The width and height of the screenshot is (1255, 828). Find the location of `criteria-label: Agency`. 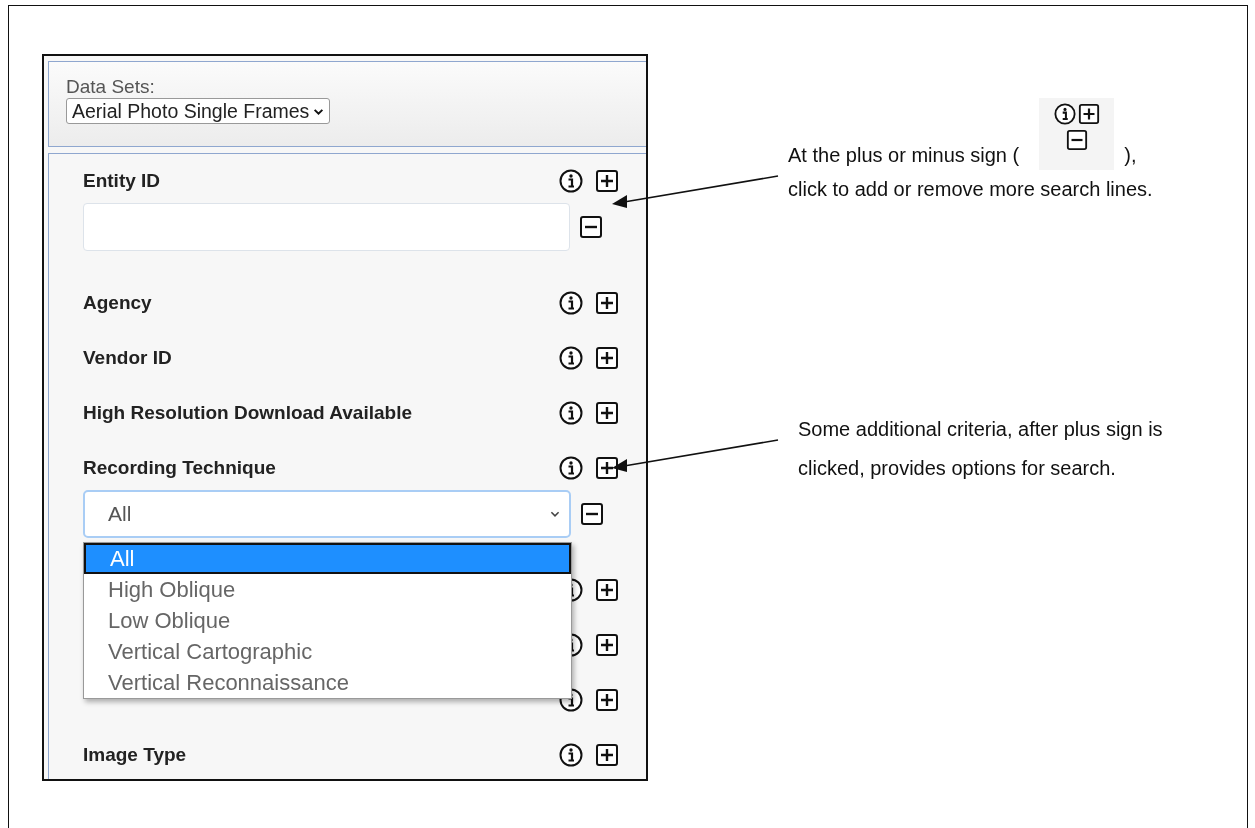

criteria-label: Agency is located at coordinates (117, 303).